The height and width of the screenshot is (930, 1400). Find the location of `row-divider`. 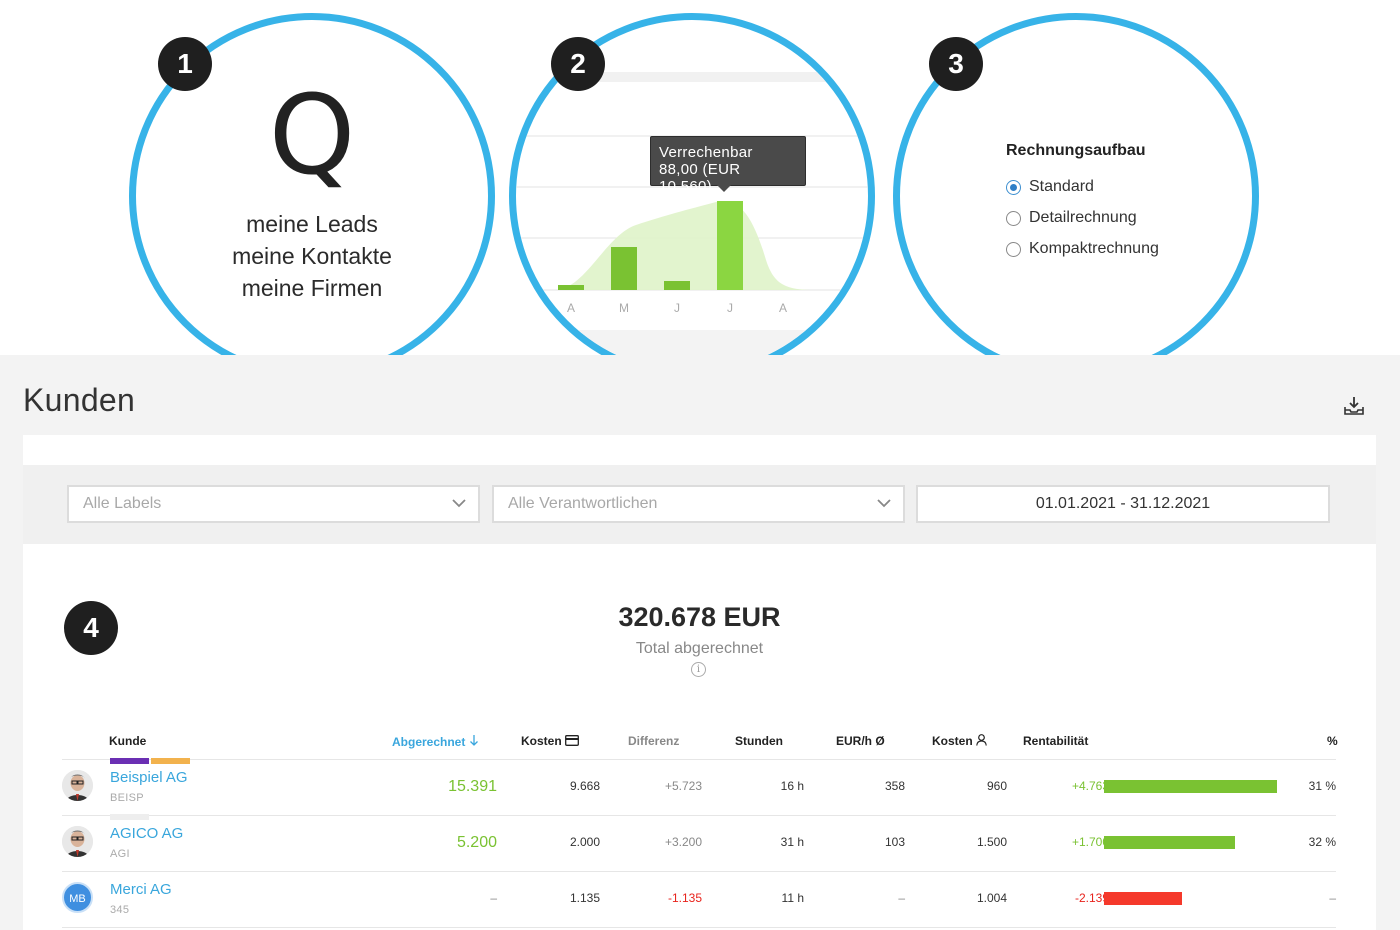

row-divider is located at coordinates (699, 927).